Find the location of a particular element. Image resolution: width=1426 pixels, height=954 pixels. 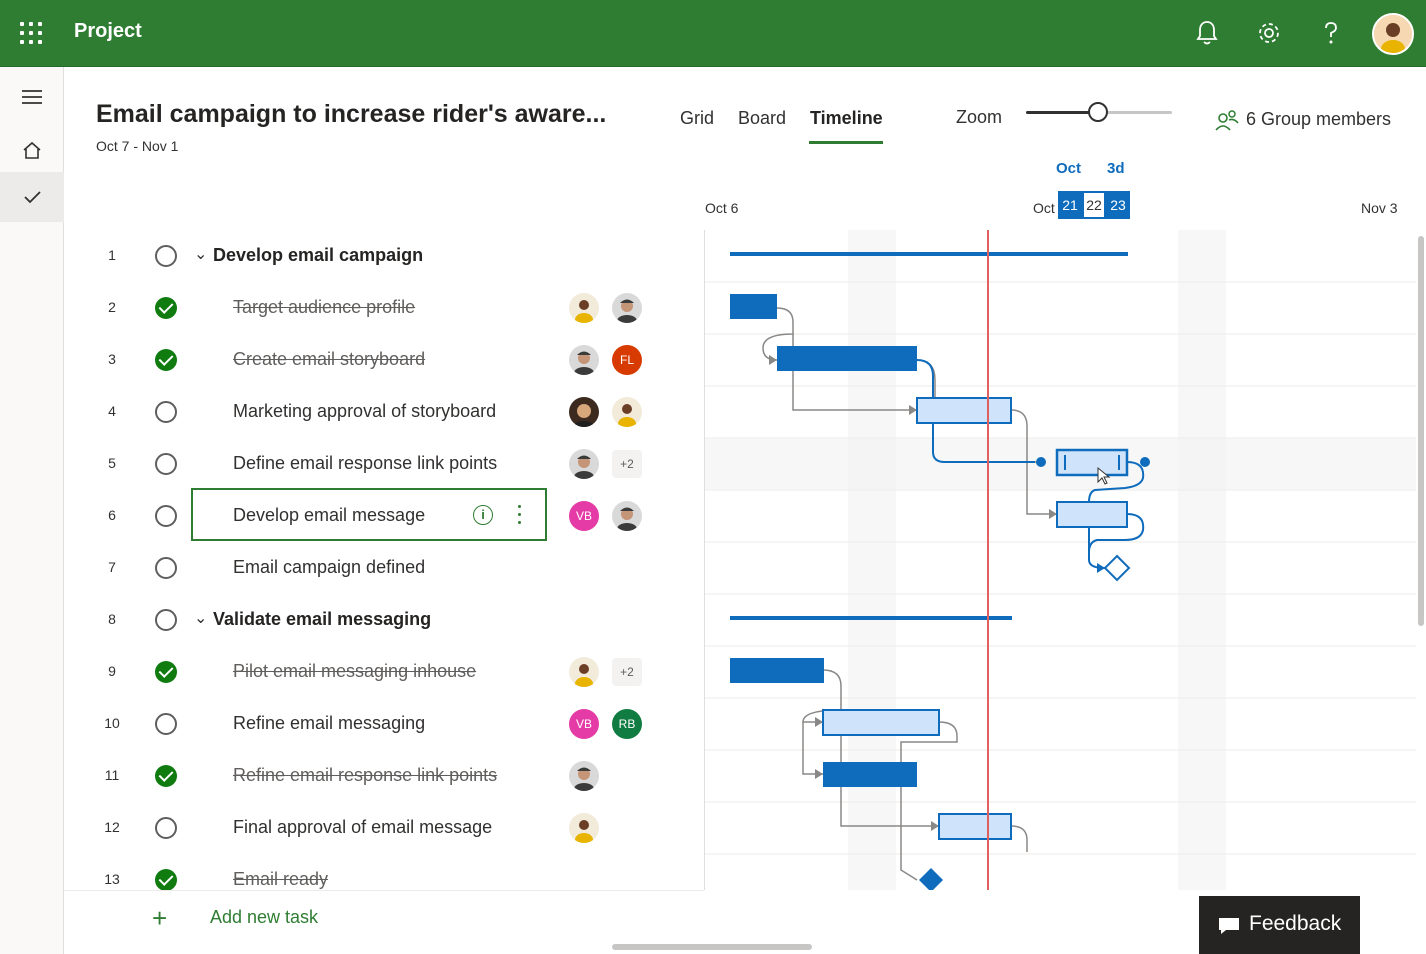

tab-timeline: Timeline is located at coordinates (846, 118).